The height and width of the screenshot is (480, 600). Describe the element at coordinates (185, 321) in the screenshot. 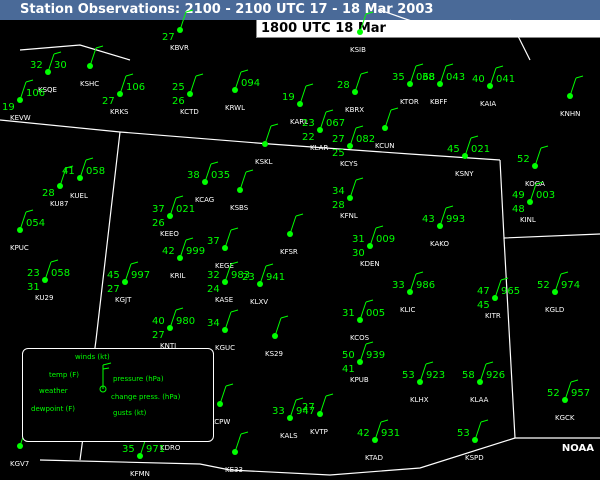

I see `pressure: 980` at that location.